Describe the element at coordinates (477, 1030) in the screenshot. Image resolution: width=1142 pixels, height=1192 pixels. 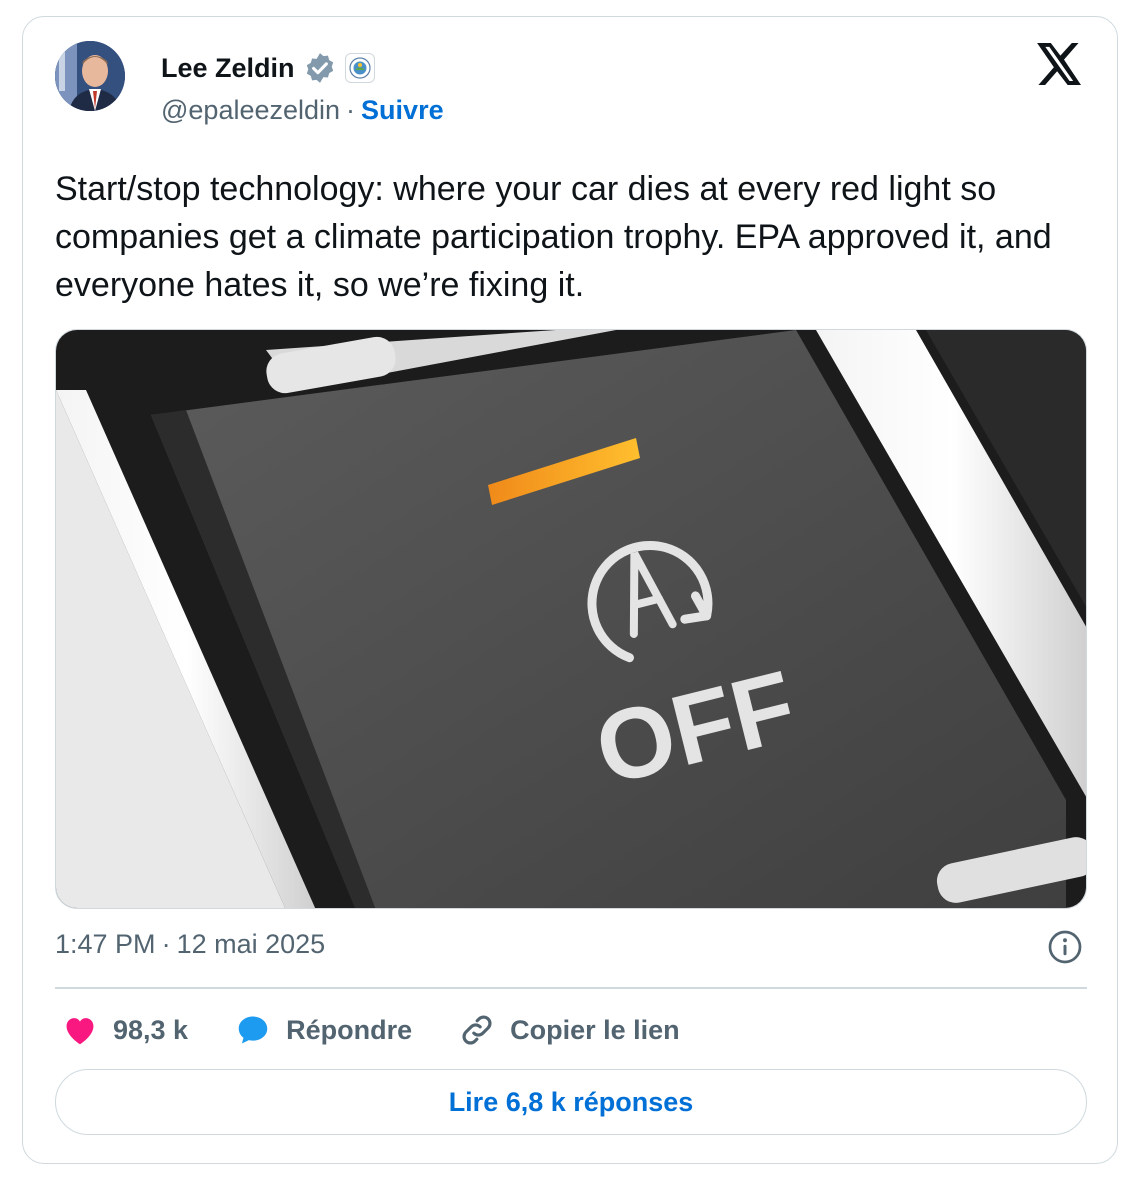
I see `link-icon` at that location.